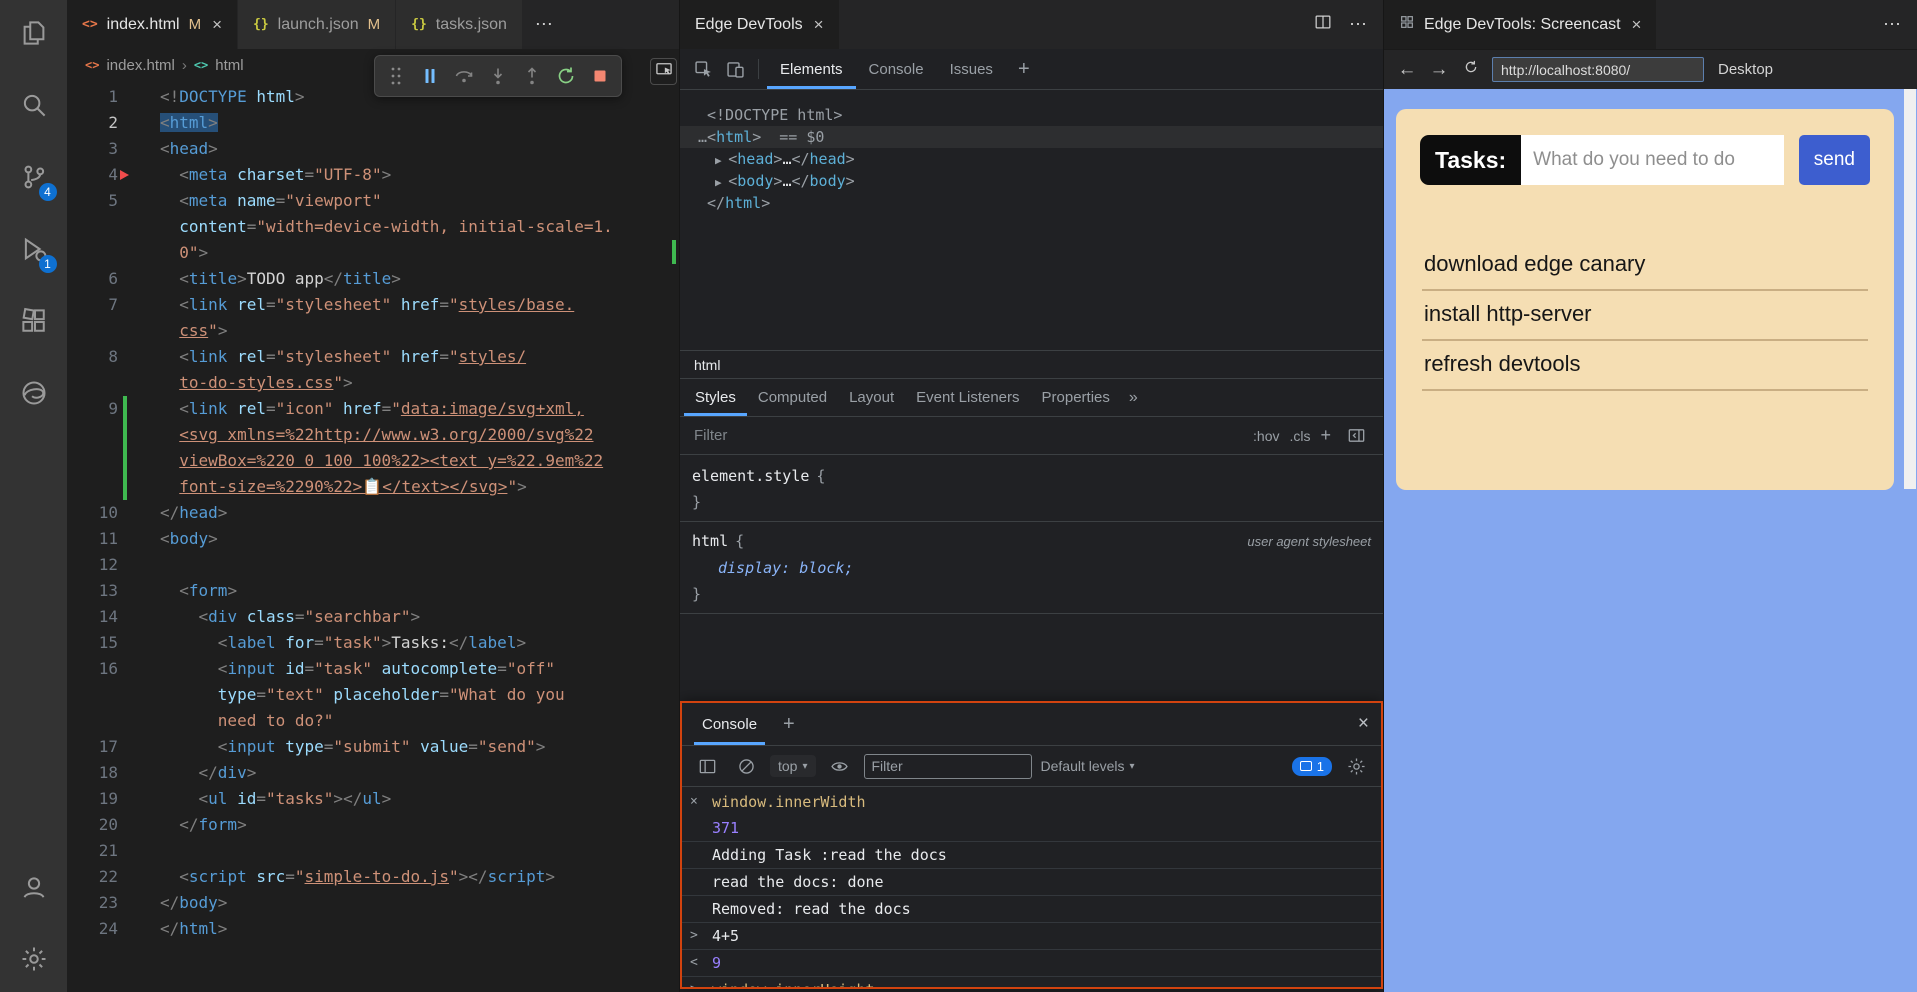 The image size is (1917, 992). What do you see at coordinates (663, 71) in the screenshot?
I see `screencast-toggle-button` at bounding box center [663, 71].